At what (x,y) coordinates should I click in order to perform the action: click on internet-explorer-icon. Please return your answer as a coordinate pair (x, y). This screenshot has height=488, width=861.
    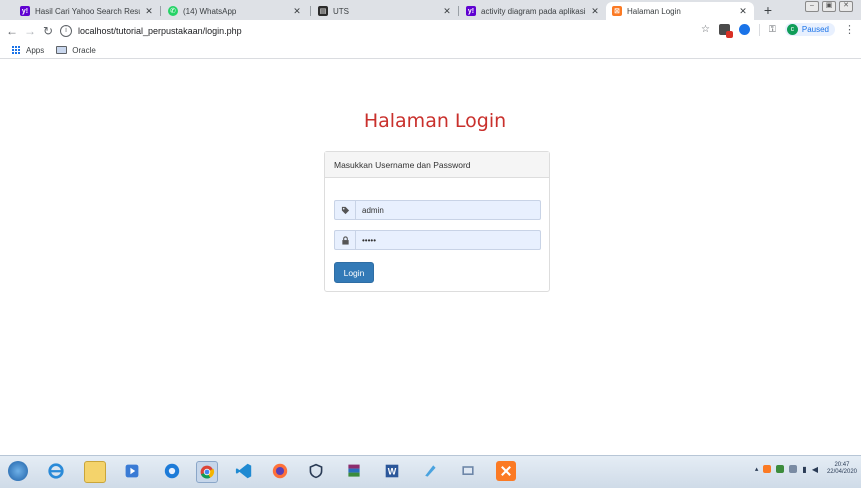
    Looking at the image, I should click on (56, 471).